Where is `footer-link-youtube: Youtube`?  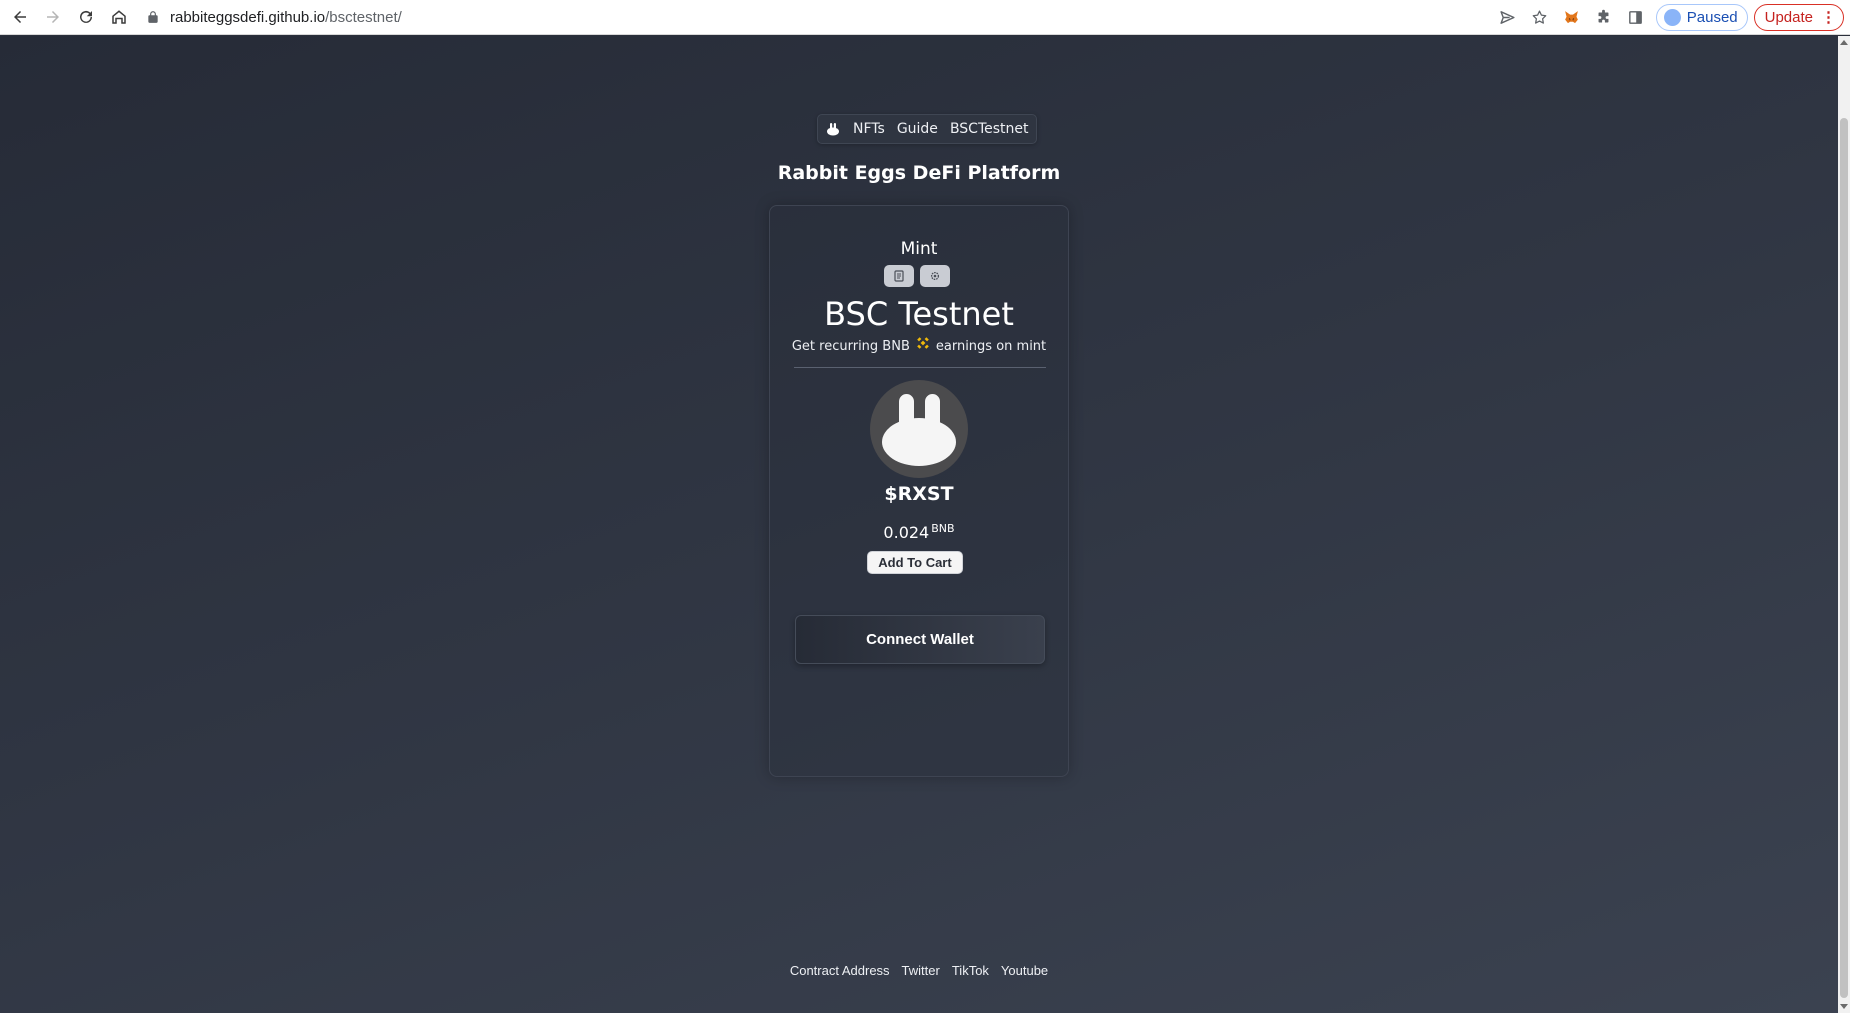 footer-link-youtube: Youtube is located at coordinates (1024, 970).